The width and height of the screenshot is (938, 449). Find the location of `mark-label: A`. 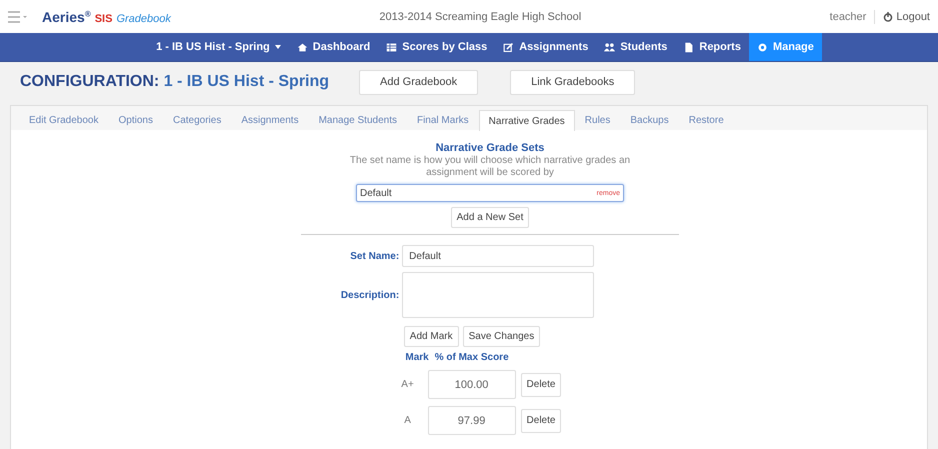

mark-label: A is located at coordinates (407, 420).